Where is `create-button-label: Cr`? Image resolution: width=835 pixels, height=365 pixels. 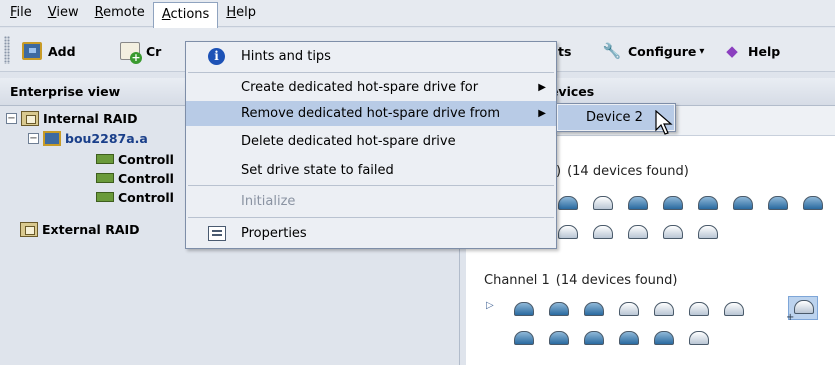
create-button-label: Cr is located at coordinates (154, 51).